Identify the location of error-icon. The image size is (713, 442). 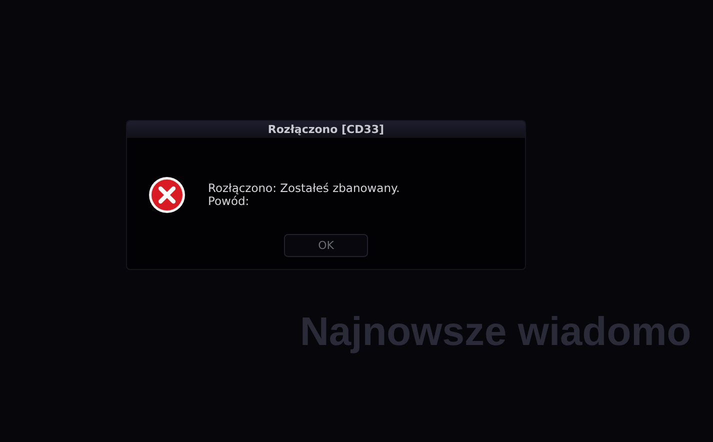
(167, 195).